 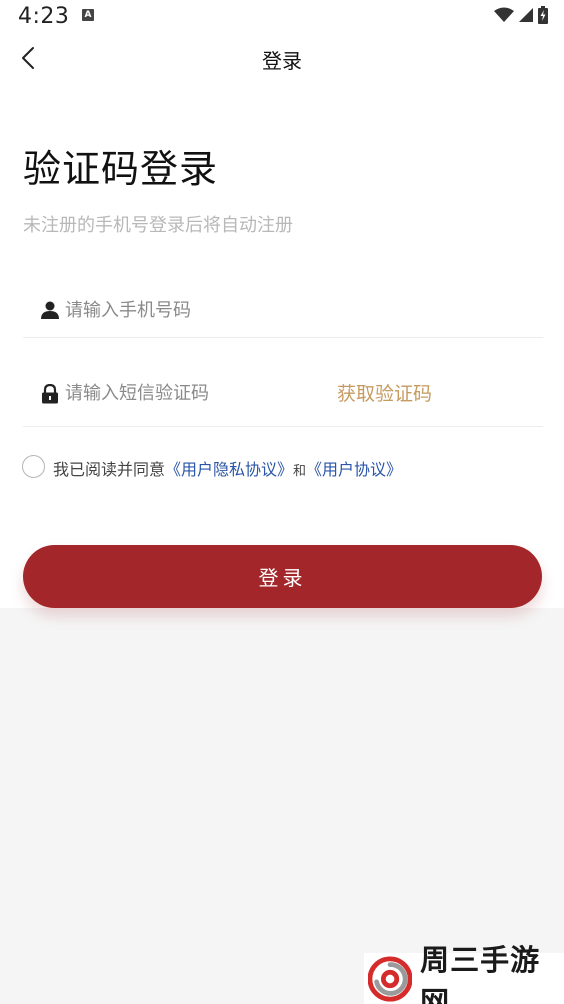 I want to click on watermark-text: 周三手游网, so click(x=480, y=973).